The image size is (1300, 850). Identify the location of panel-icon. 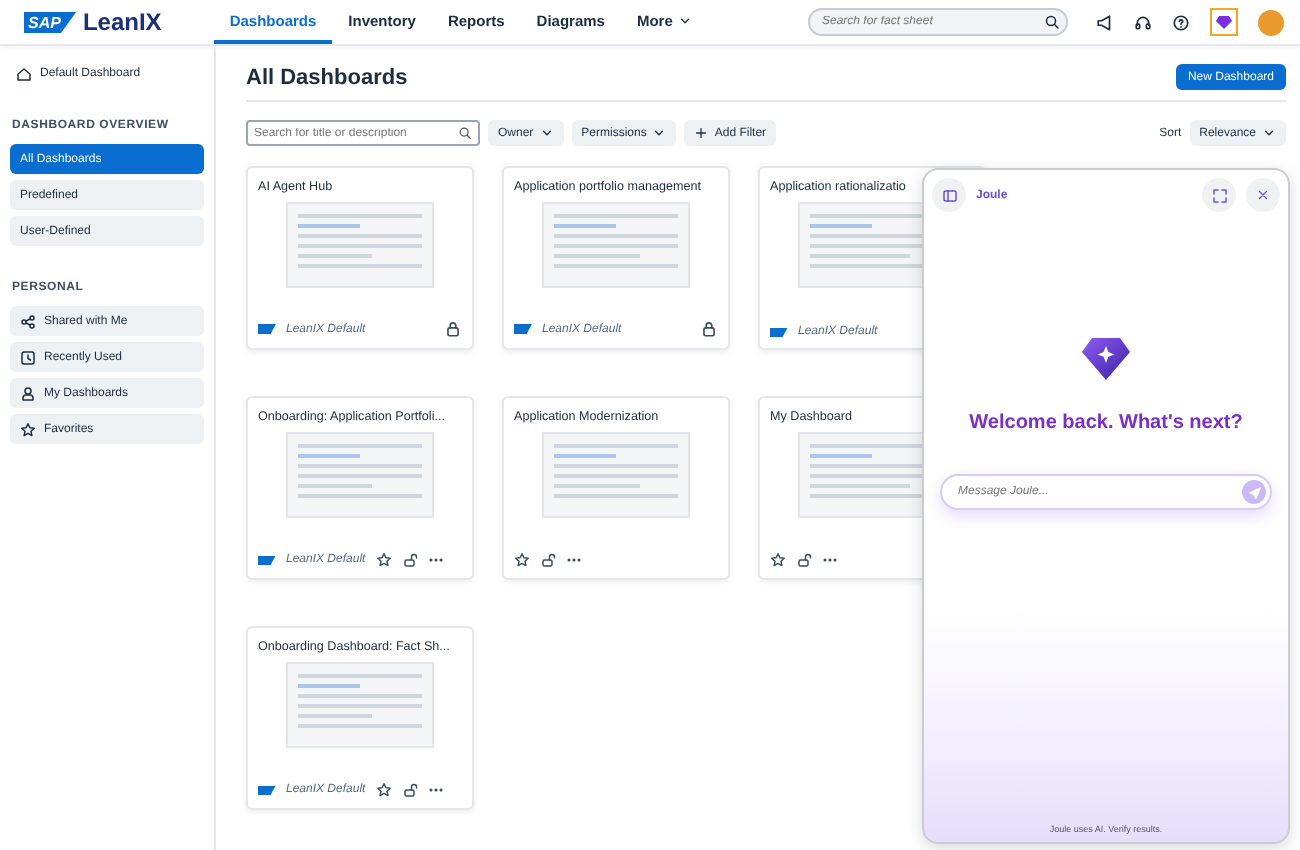
(949, 195).